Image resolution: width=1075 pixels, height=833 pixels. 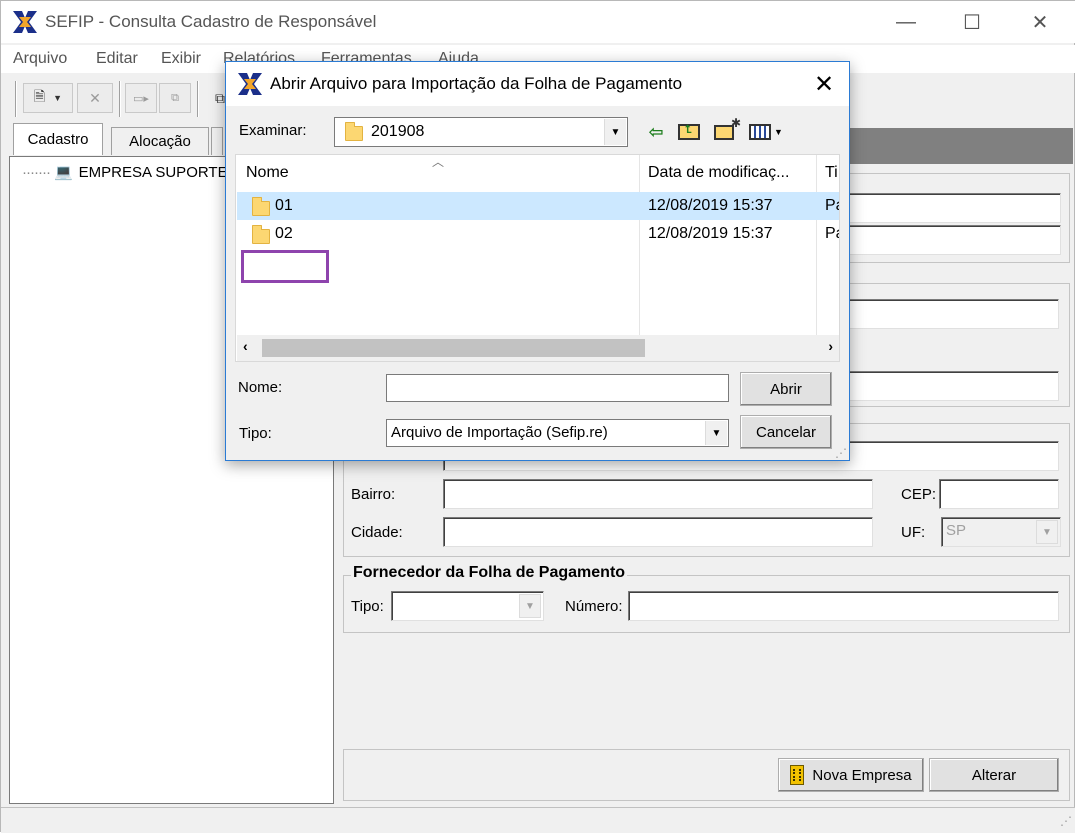 I want to click on tab-cadastro: Cadastro, so click(x=58, y=139).